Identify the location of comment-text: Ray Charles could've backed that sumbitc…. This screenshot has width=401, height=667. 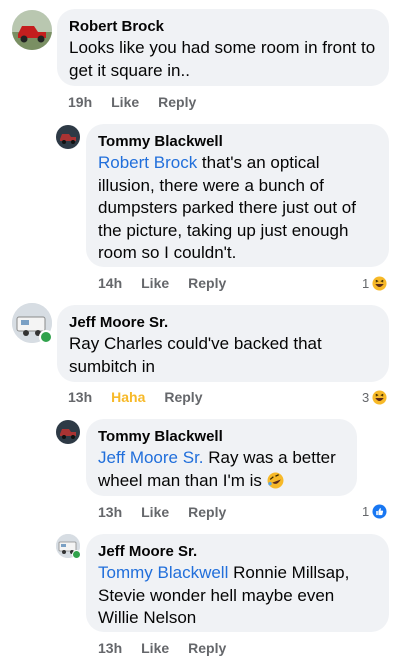
(195, 355).